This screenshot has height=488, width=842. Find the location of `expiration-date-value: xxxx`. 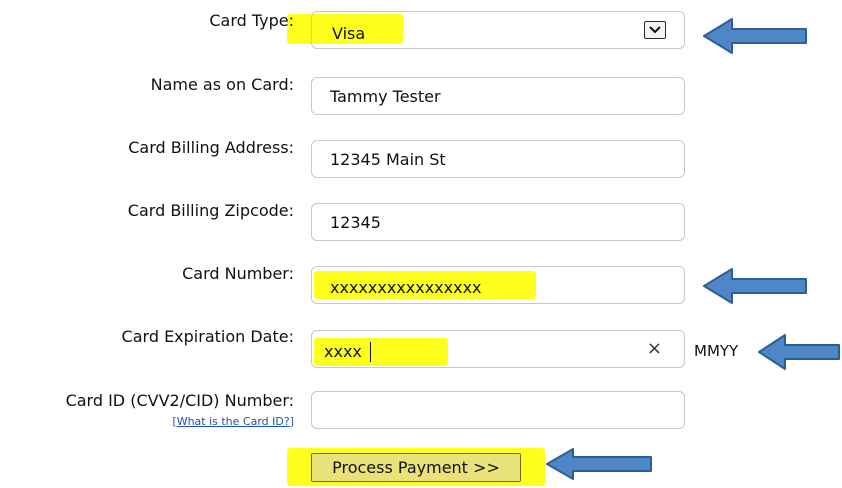

expiration-date-value: xxxx is located at coordinates (343, 351).